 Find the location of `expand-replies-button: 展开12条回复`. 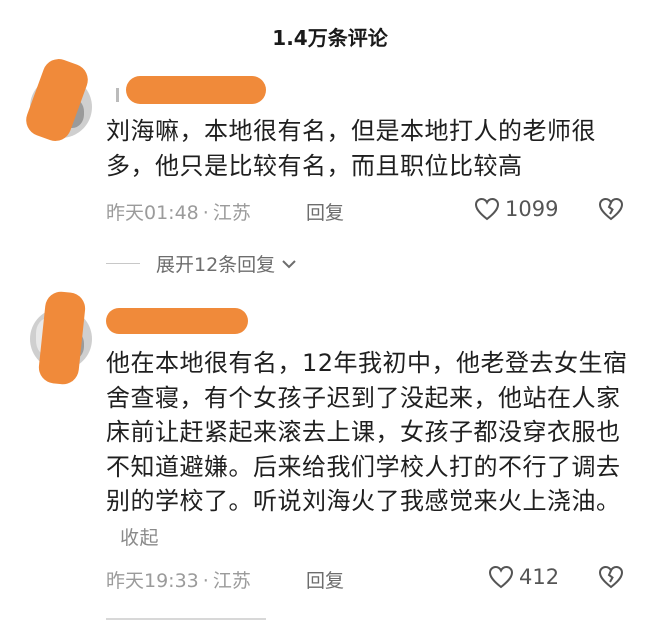

expand-replies-button: 展开12条回复 is located at coordinates (201, 263).